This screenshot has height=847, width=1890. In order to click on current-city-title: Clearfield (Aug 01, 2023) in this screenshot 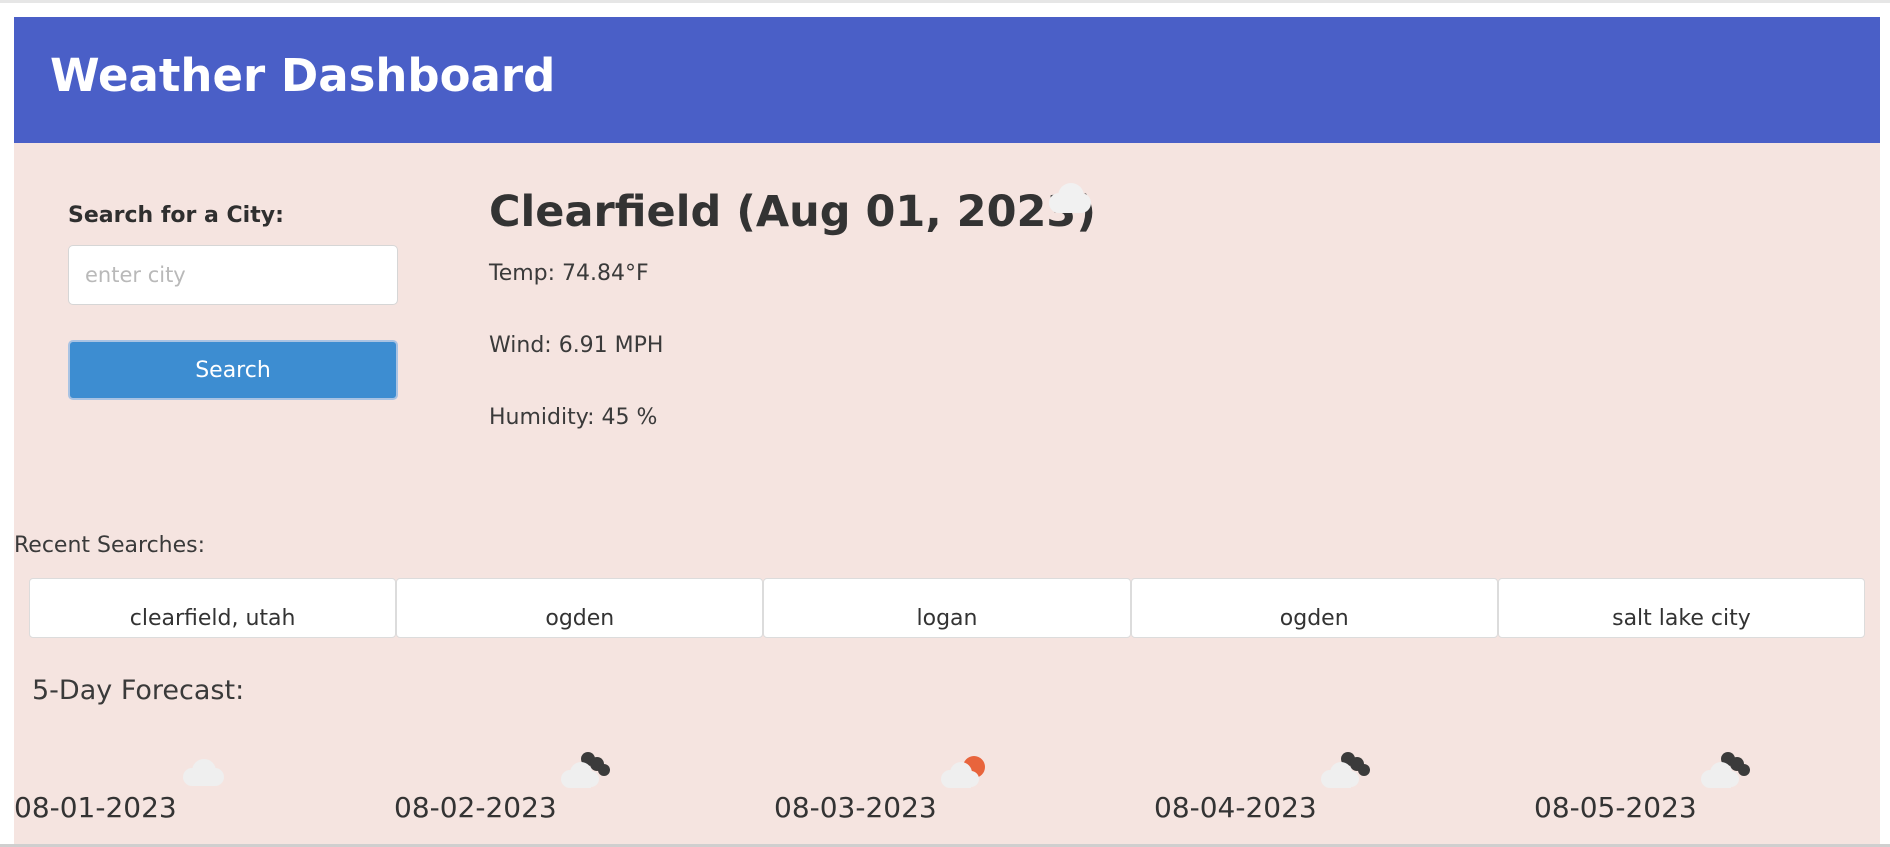, I will do `click(792, 212)`.